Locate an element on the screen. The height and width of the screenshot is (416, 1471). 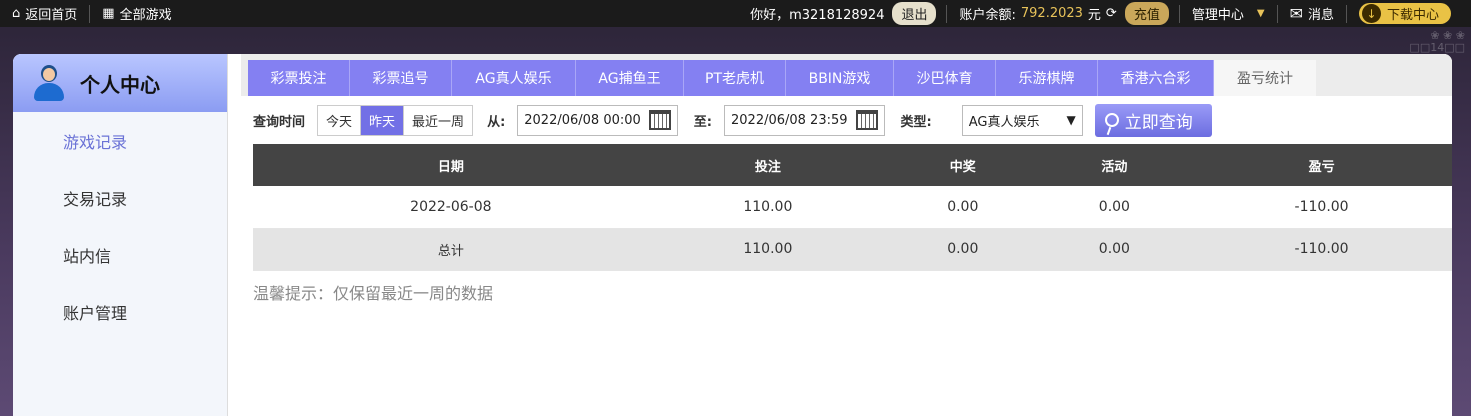
balance: 账户余额: 792.2023 元 ⟳ is located at coordinates (1038, 14).